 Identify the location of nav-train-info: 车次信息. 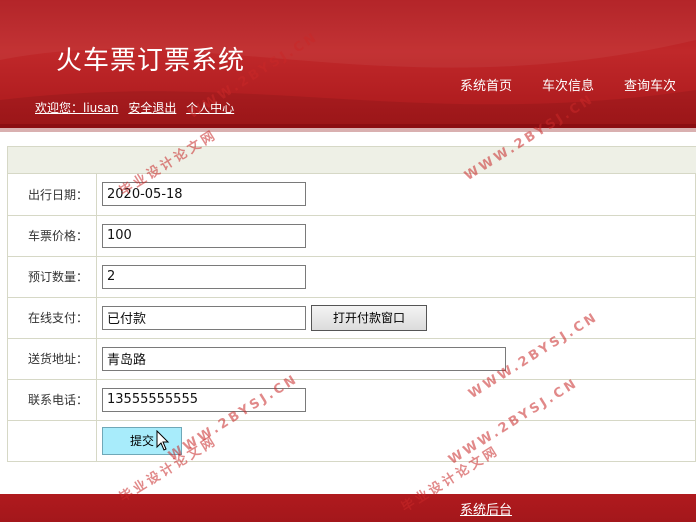
(568, 84).